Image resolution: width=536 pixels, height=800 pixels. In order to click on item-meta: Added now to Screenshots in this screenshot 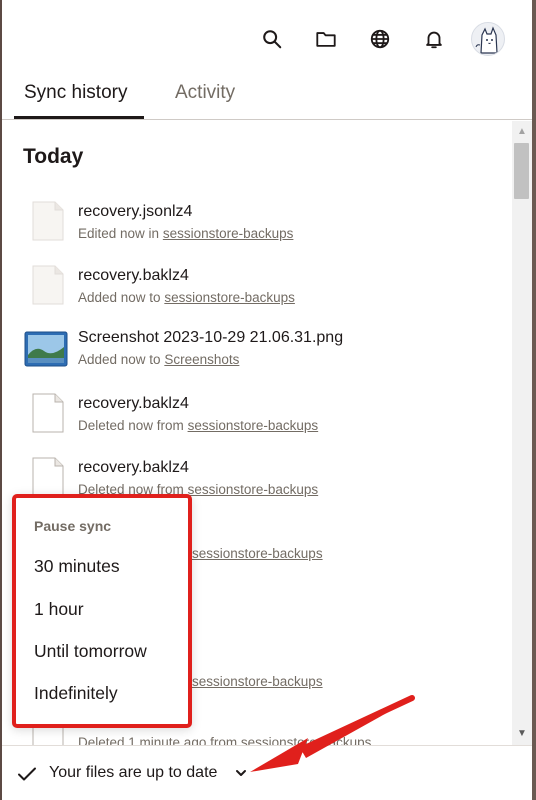, I will do `click(159, 359)`.